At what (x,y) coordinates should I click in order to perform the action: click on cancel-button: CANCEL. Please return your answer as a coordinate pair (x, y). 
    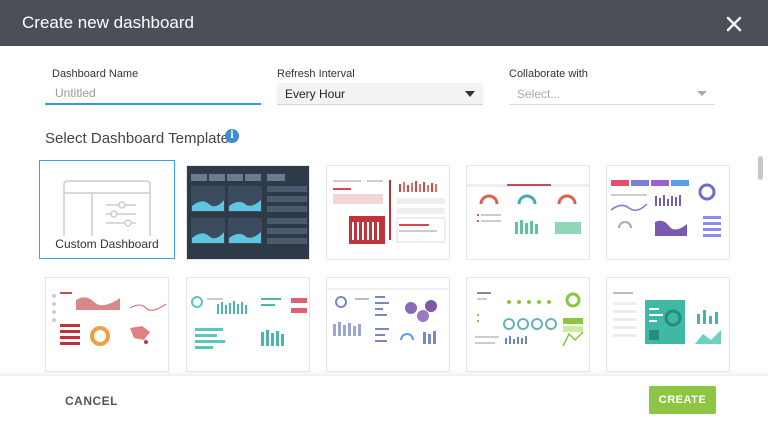
    Looking at the image, I should click on (91, 401).